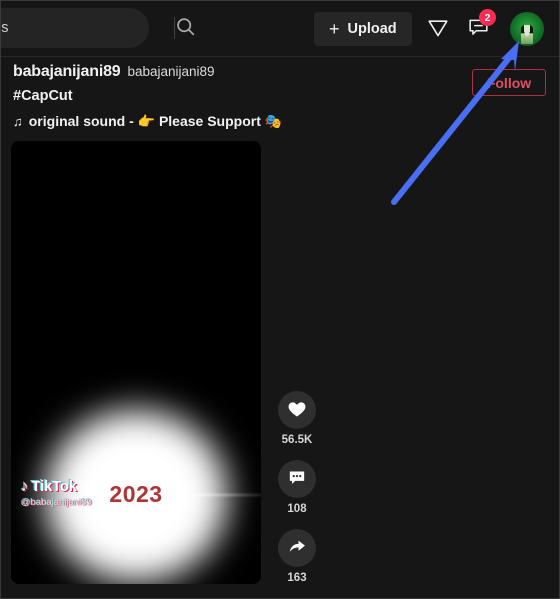 The image size is (560, 599). I want to click on like-action: 56.5K, so click(297, 418).